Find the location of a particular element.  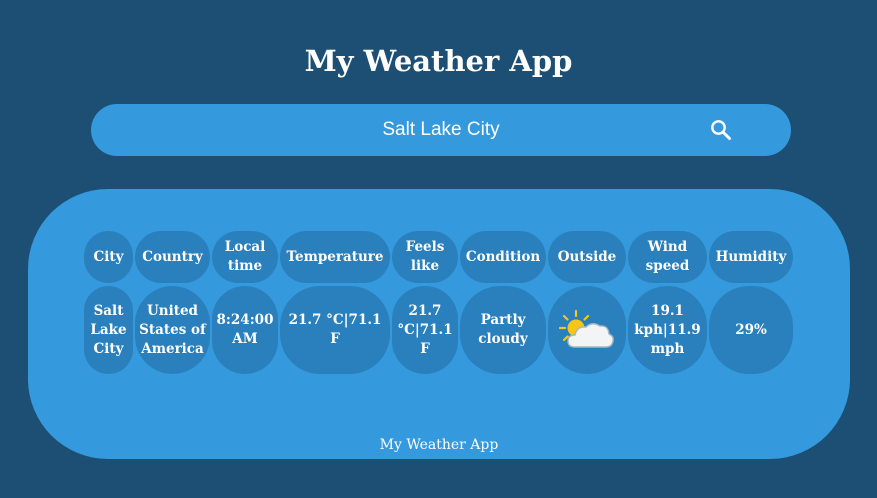

header-local-time: Local time is located at coordinates (245, 257).